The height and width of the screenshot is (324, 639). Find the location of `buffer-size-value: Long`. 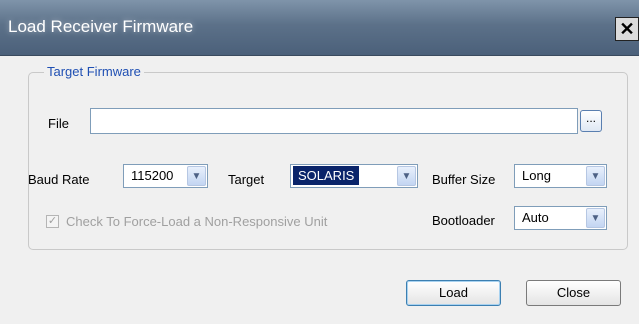

buffer-size-value: Long is located at coordinates (536, 175).